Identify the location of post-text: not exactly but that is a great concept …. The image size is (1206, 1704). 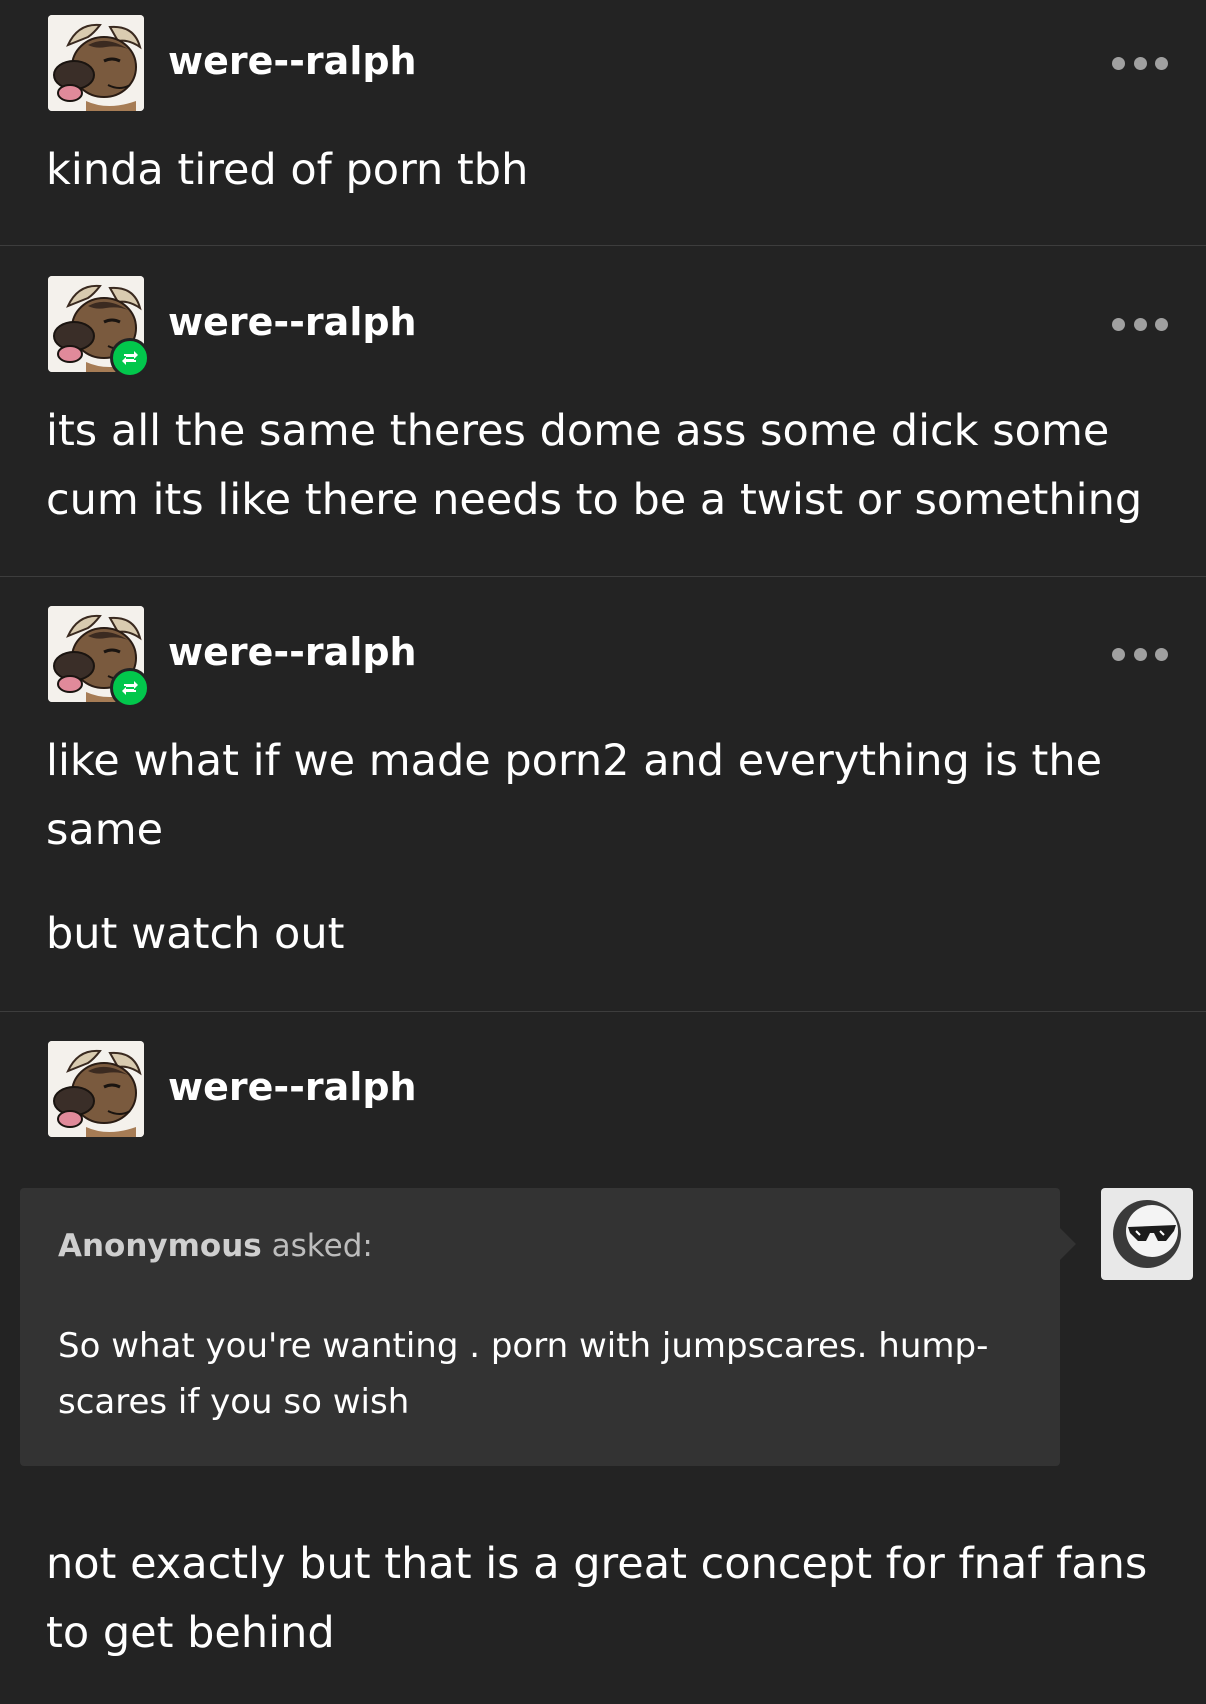
(597, 1598).